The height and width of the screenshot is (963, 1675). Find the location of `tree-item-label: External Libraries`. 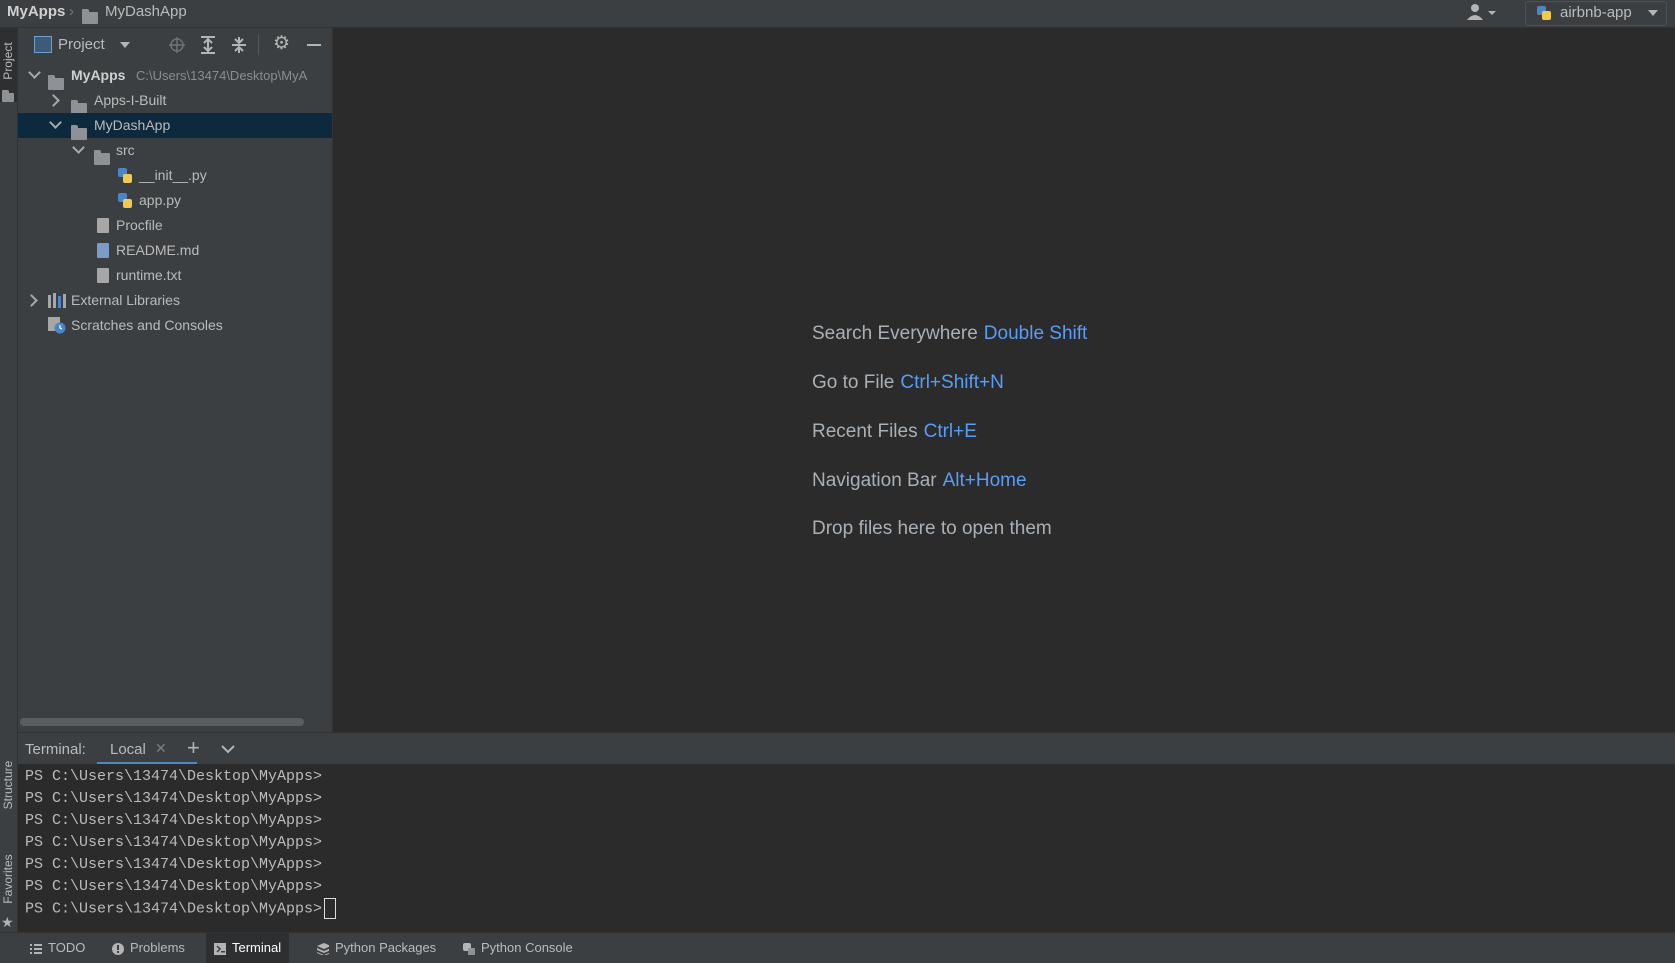

tree-item-label: External Libraries is located at coordinates (125, 300).